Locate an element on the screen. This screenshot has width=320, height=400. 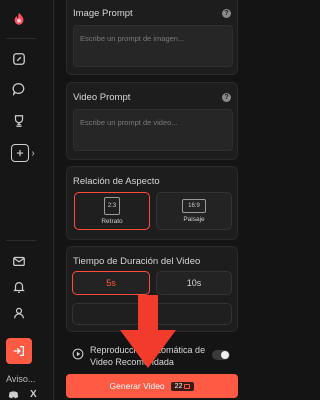
aspect-option-label: Retrato is located at coordinates (112, 221).